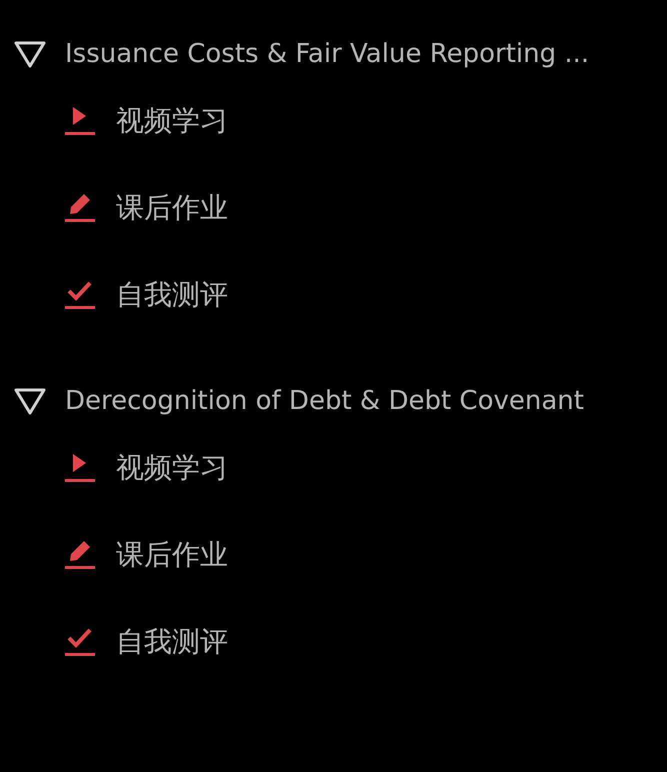 This screenshot has height=772, width=667. I want to click on section-title: Derecognition of Debt & Debt Covenant, so click(324, 401).